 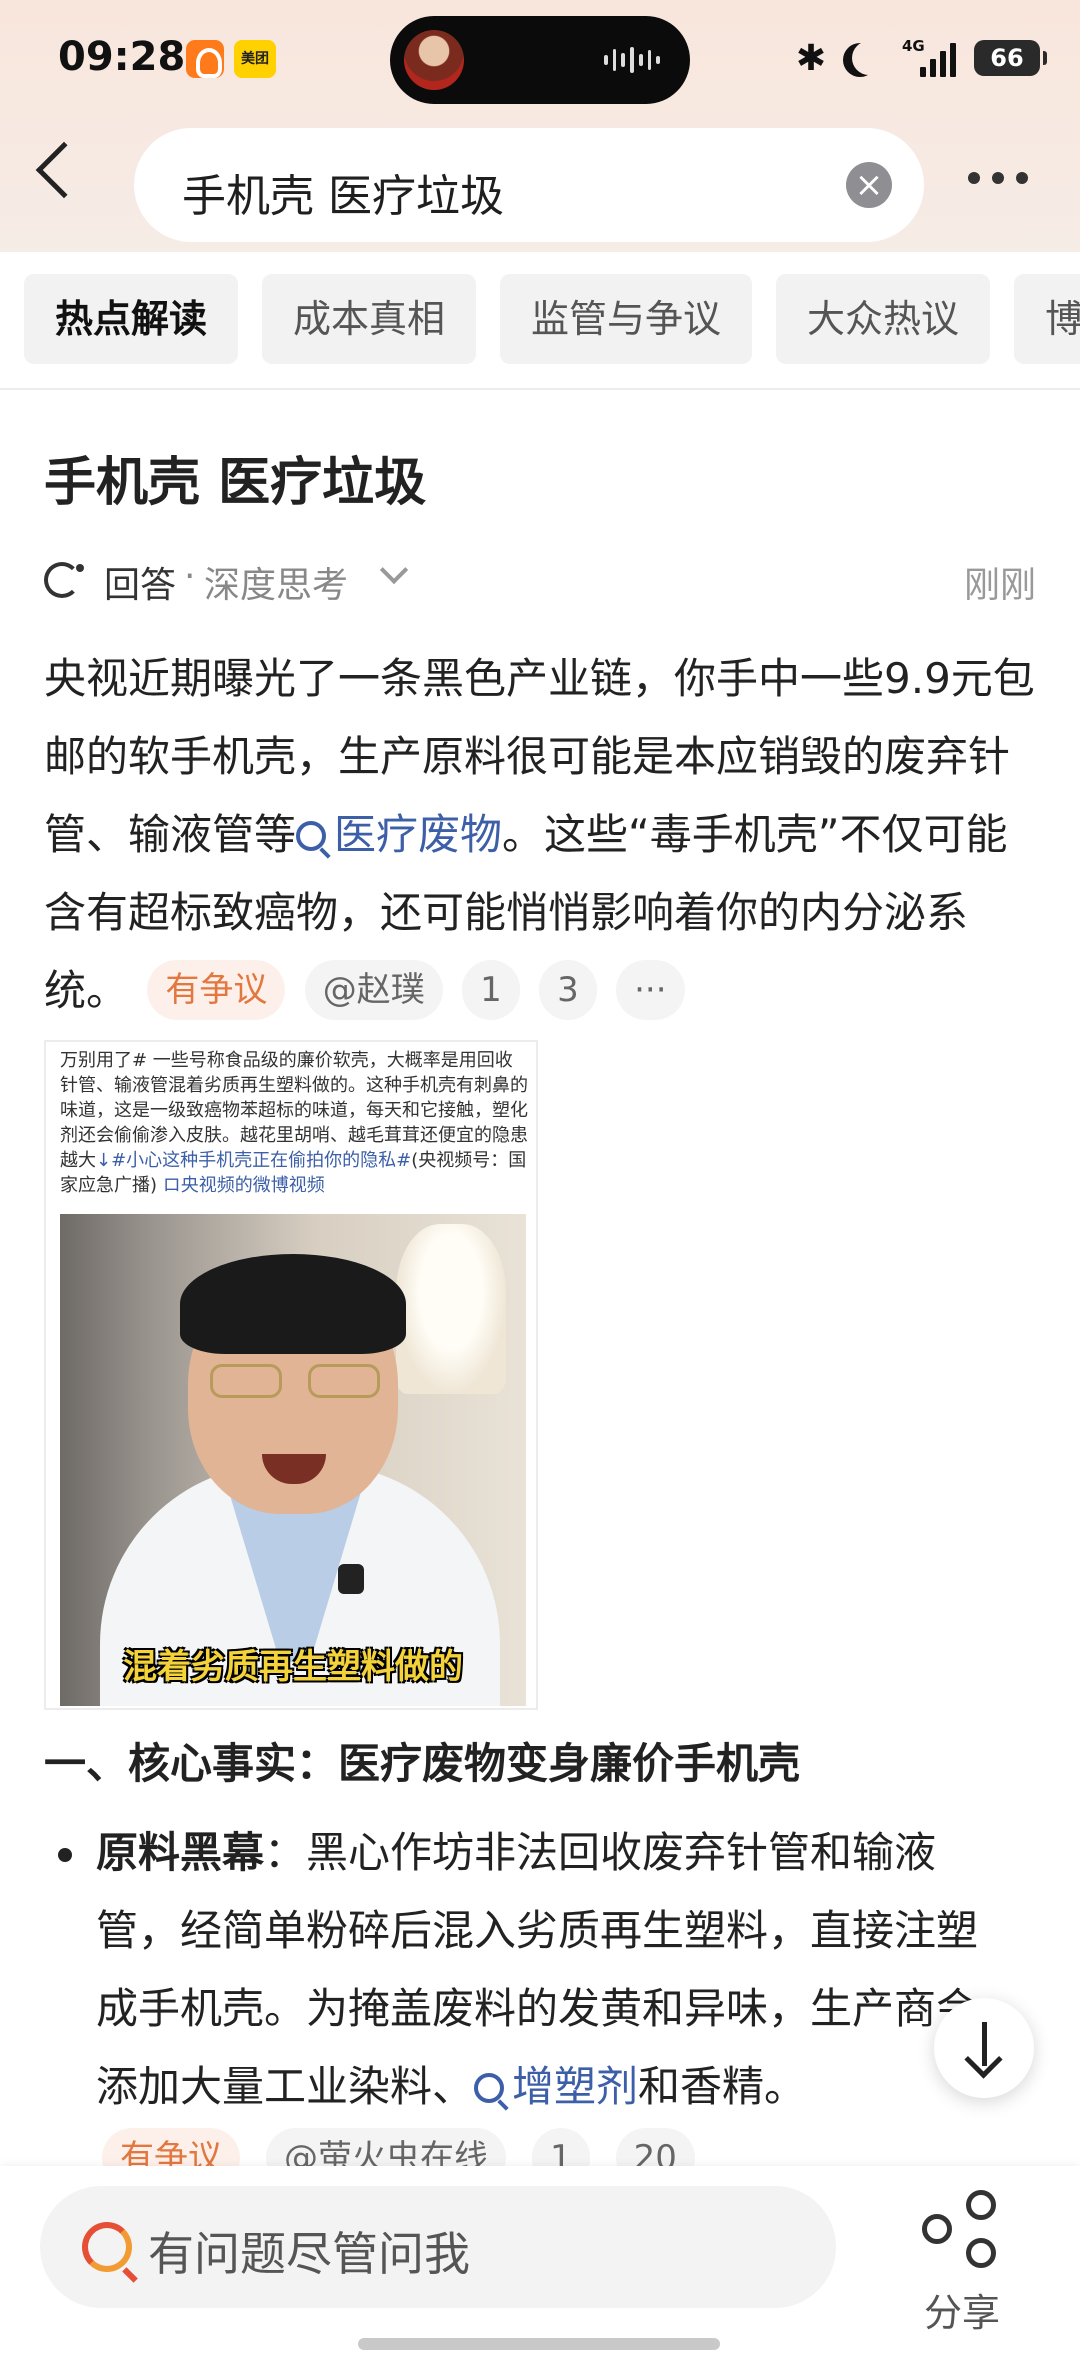 What do you see at coordinates (295, 1382) in the screenshot?
I see `glasses-shape` at bounding box center [295, 1382].